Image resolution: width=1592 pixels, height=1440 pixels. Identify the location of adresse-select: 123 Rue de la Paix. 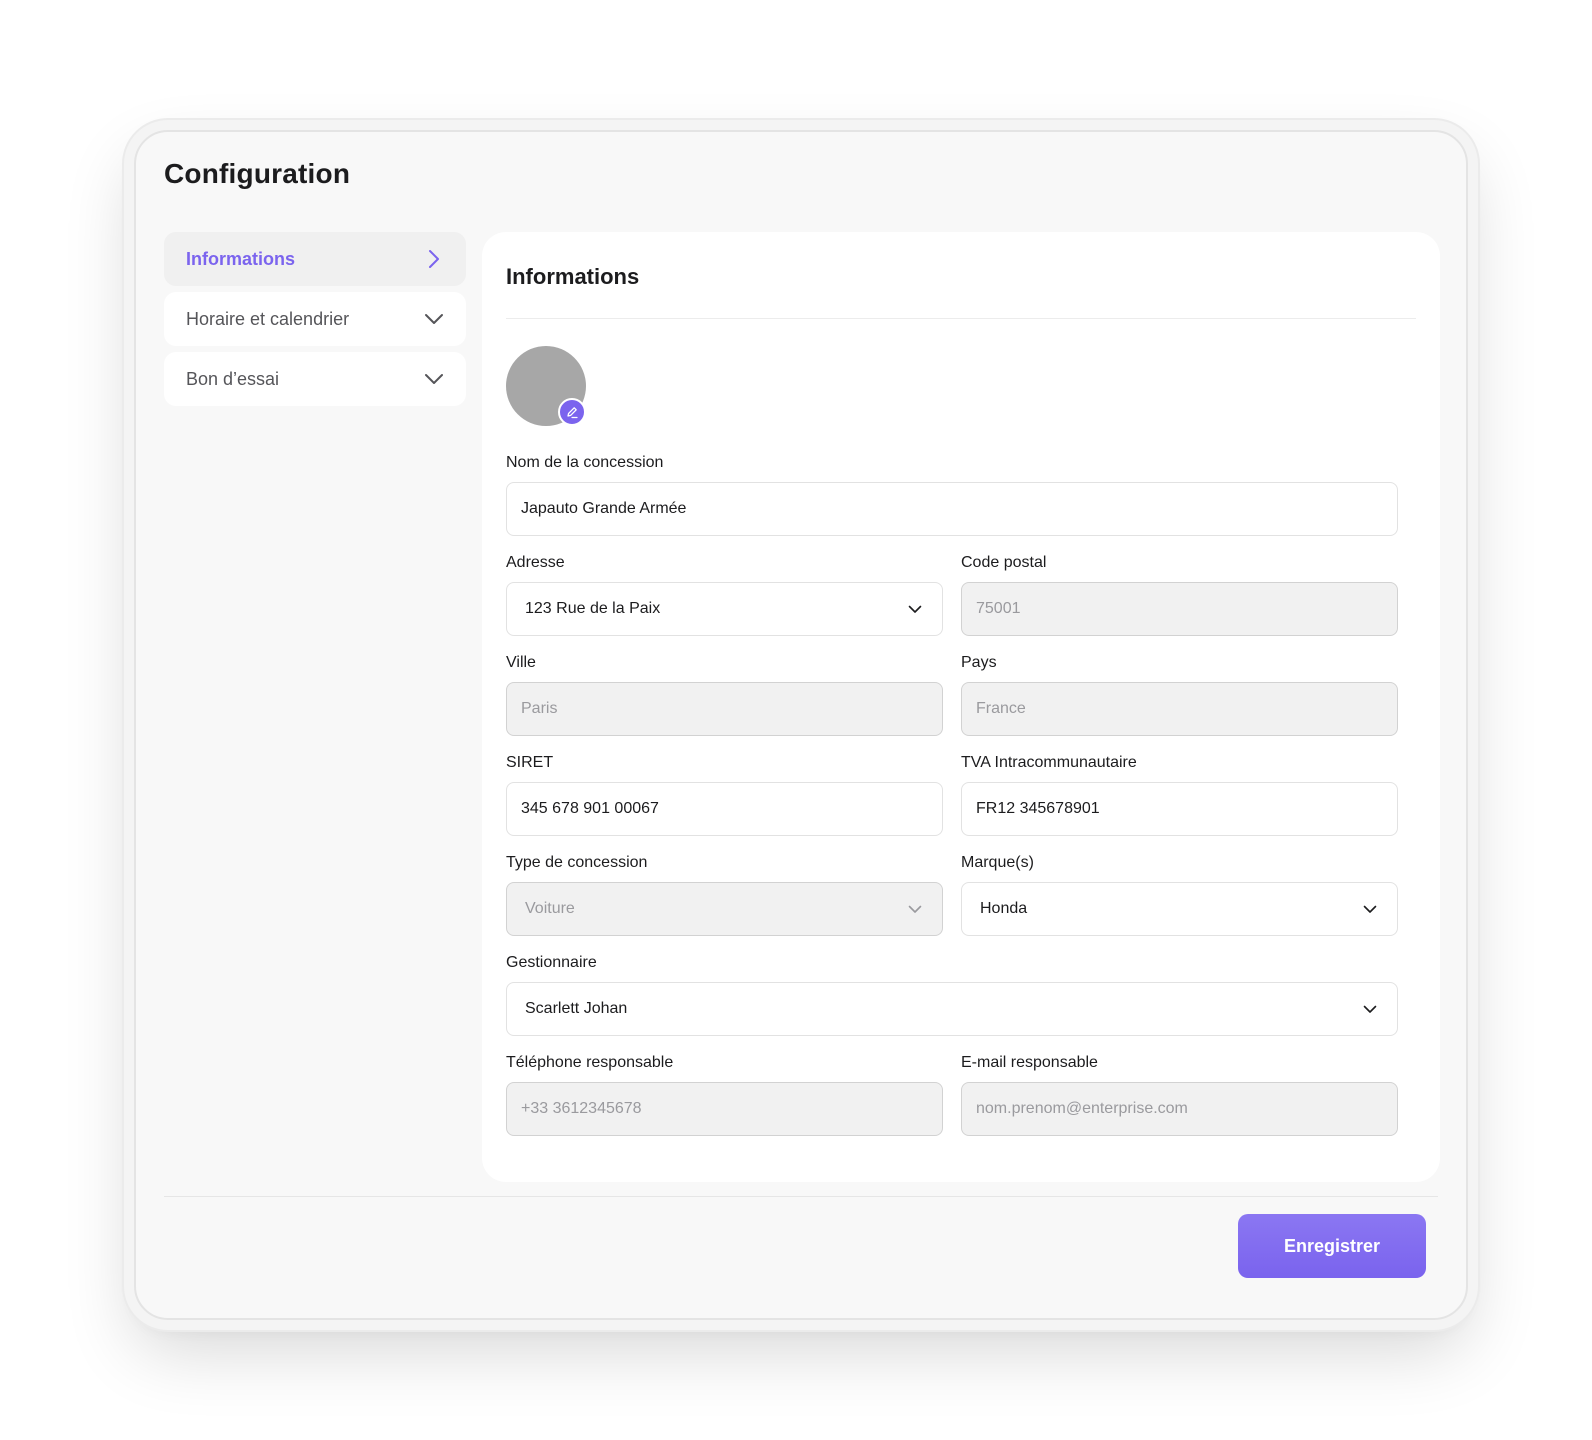
(724, 609).